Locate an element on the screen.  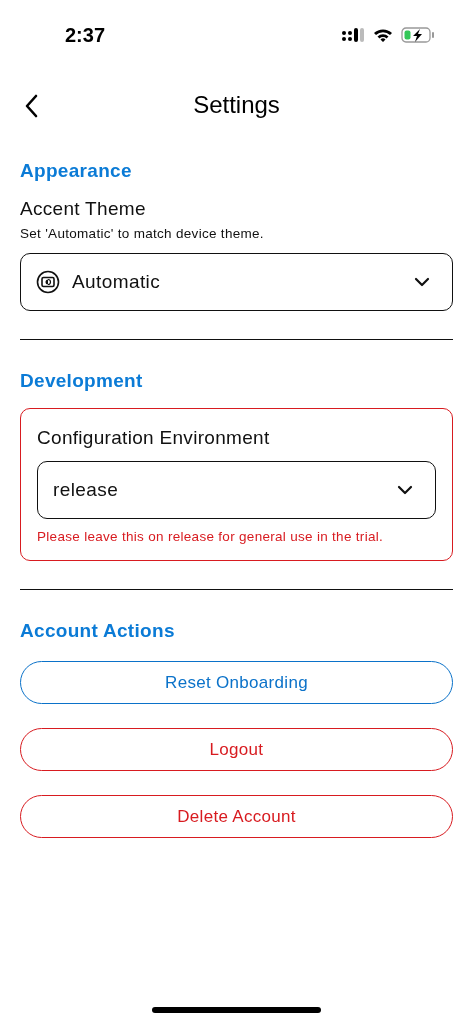
back-icon is located at coordinates (31, 106).